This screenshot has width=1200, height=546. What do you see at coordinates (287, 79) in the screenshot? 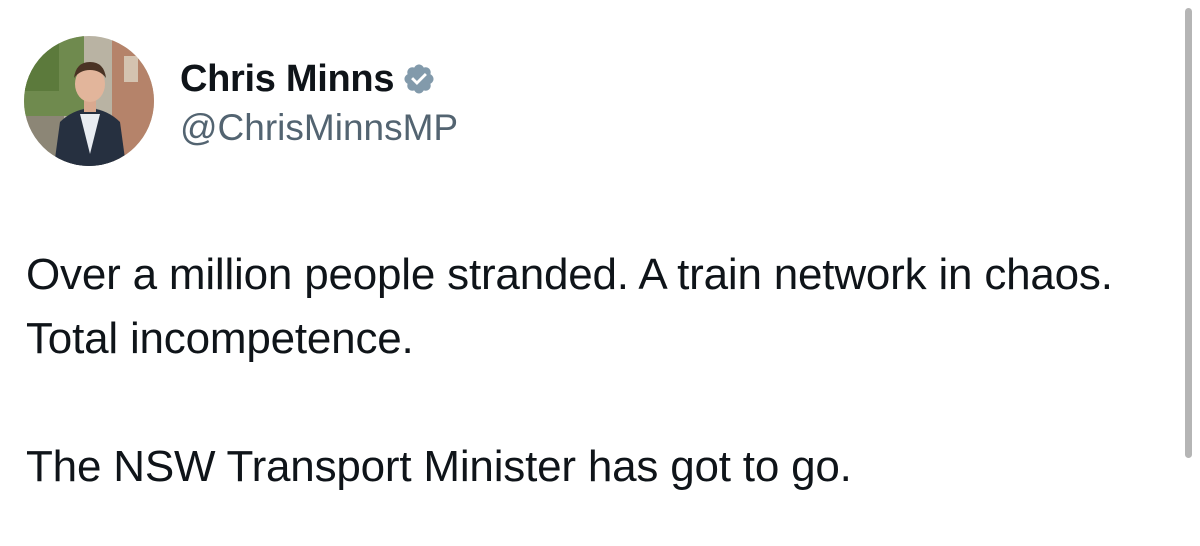
I see `display-name: Chris Minns` at bounding box center [287, 79].